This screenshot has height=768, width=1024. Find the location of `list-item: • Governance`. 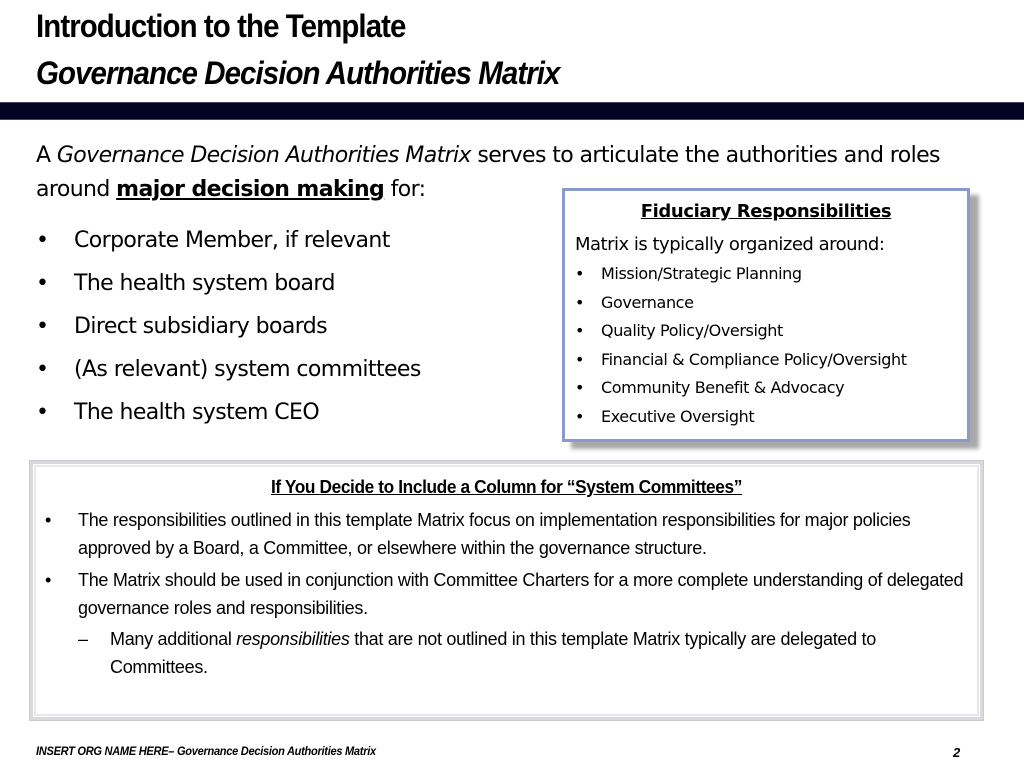

list-item: • Governance is located at coordinates (766, 304).